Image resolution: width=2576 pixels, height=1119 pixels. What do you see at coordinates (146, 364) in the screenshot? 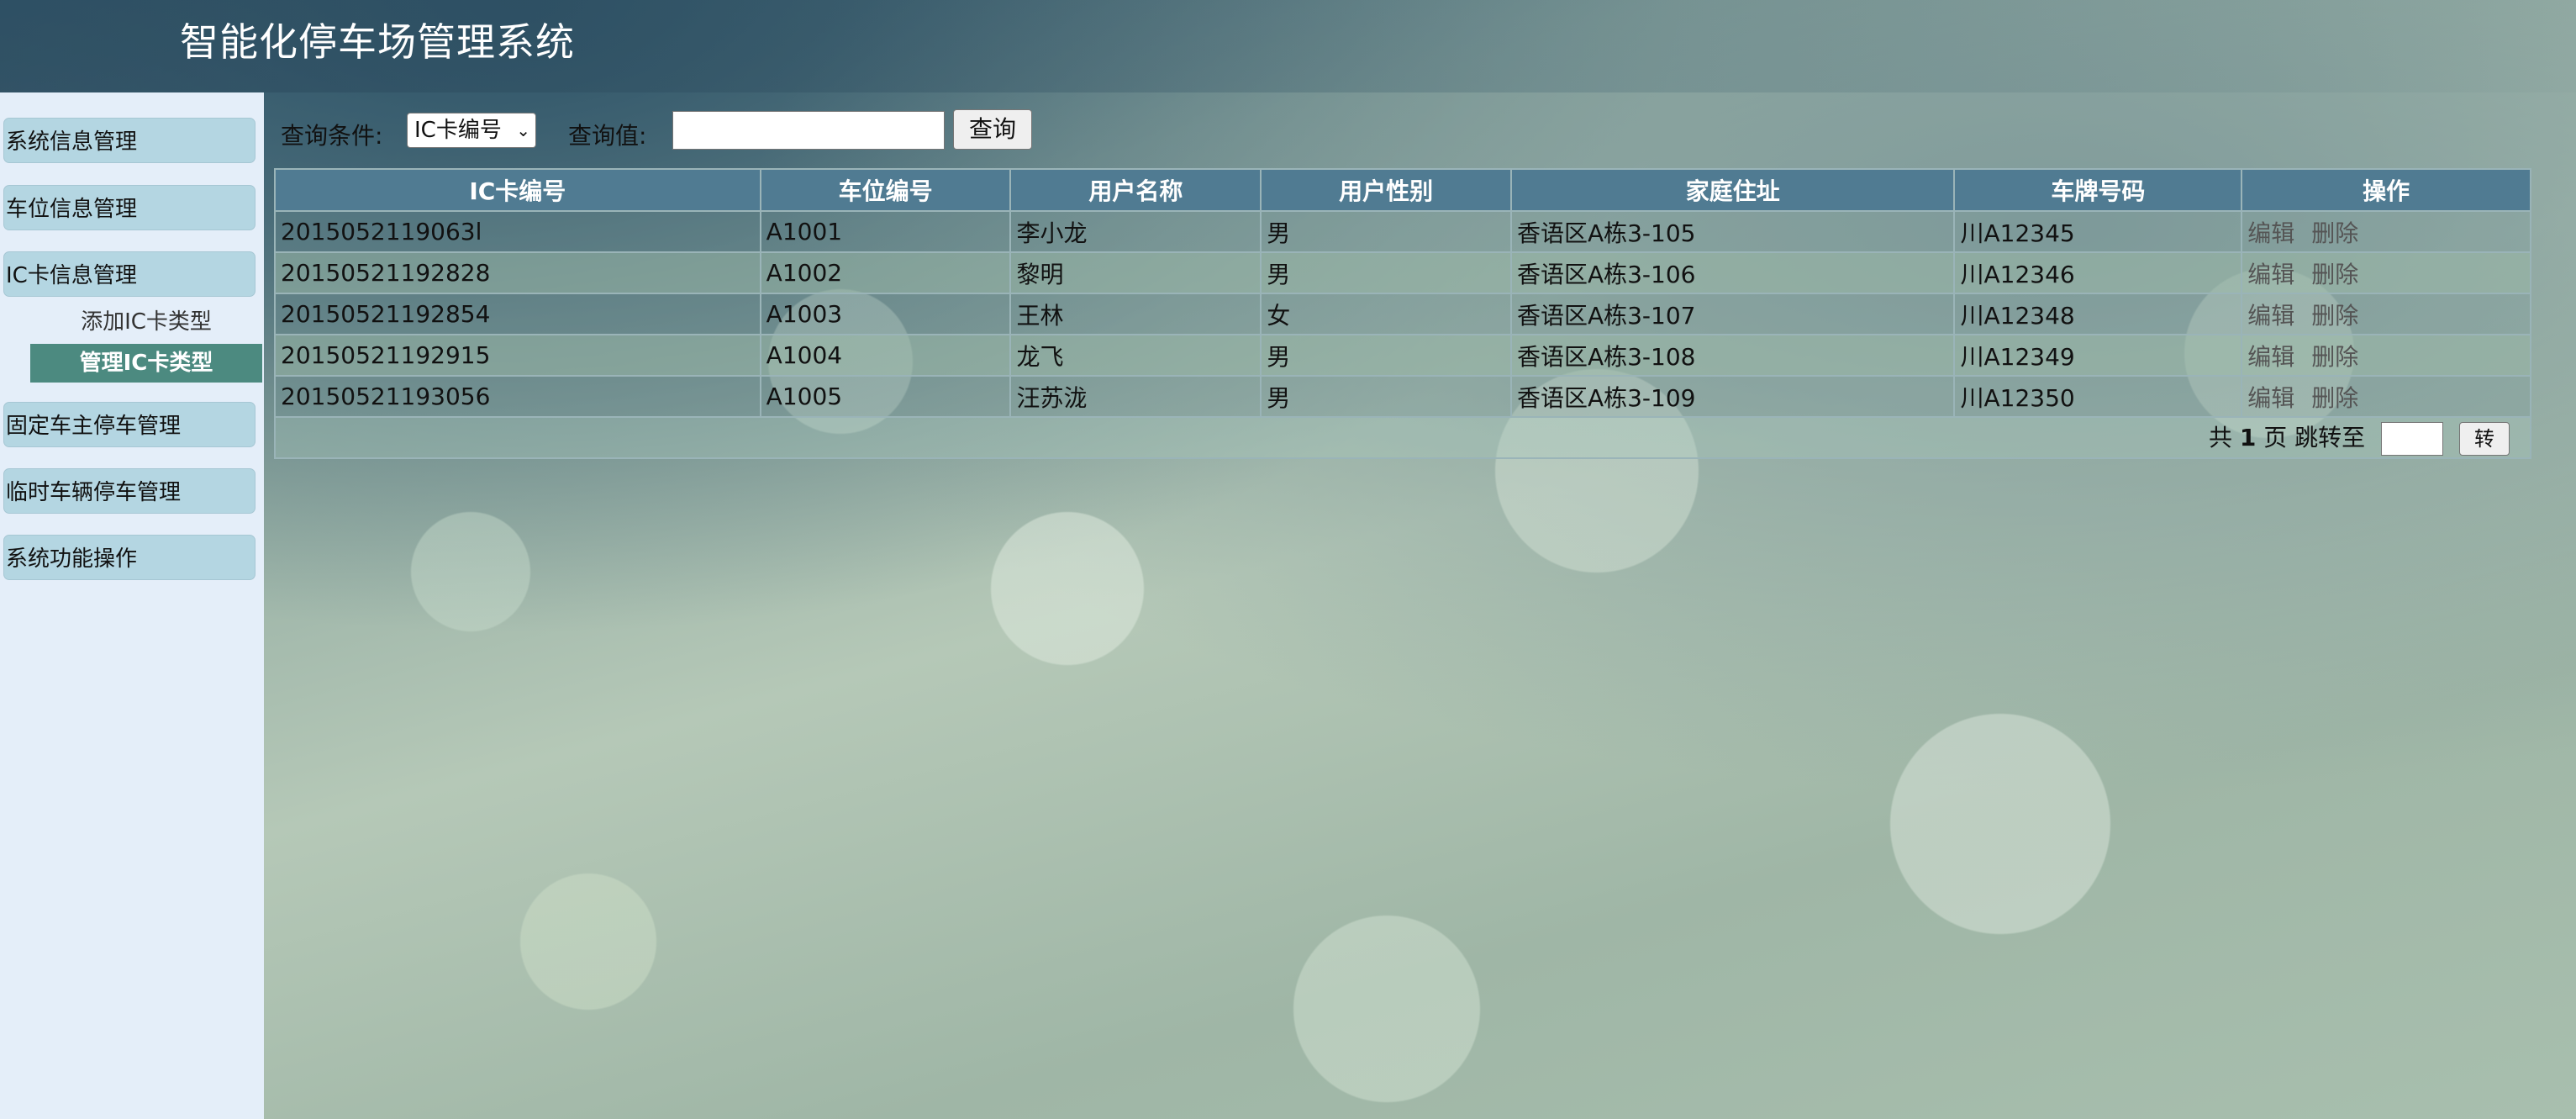
I see `submenu-manage-ic-type: 管理IC卡类型` at bounding box center [146, 364].